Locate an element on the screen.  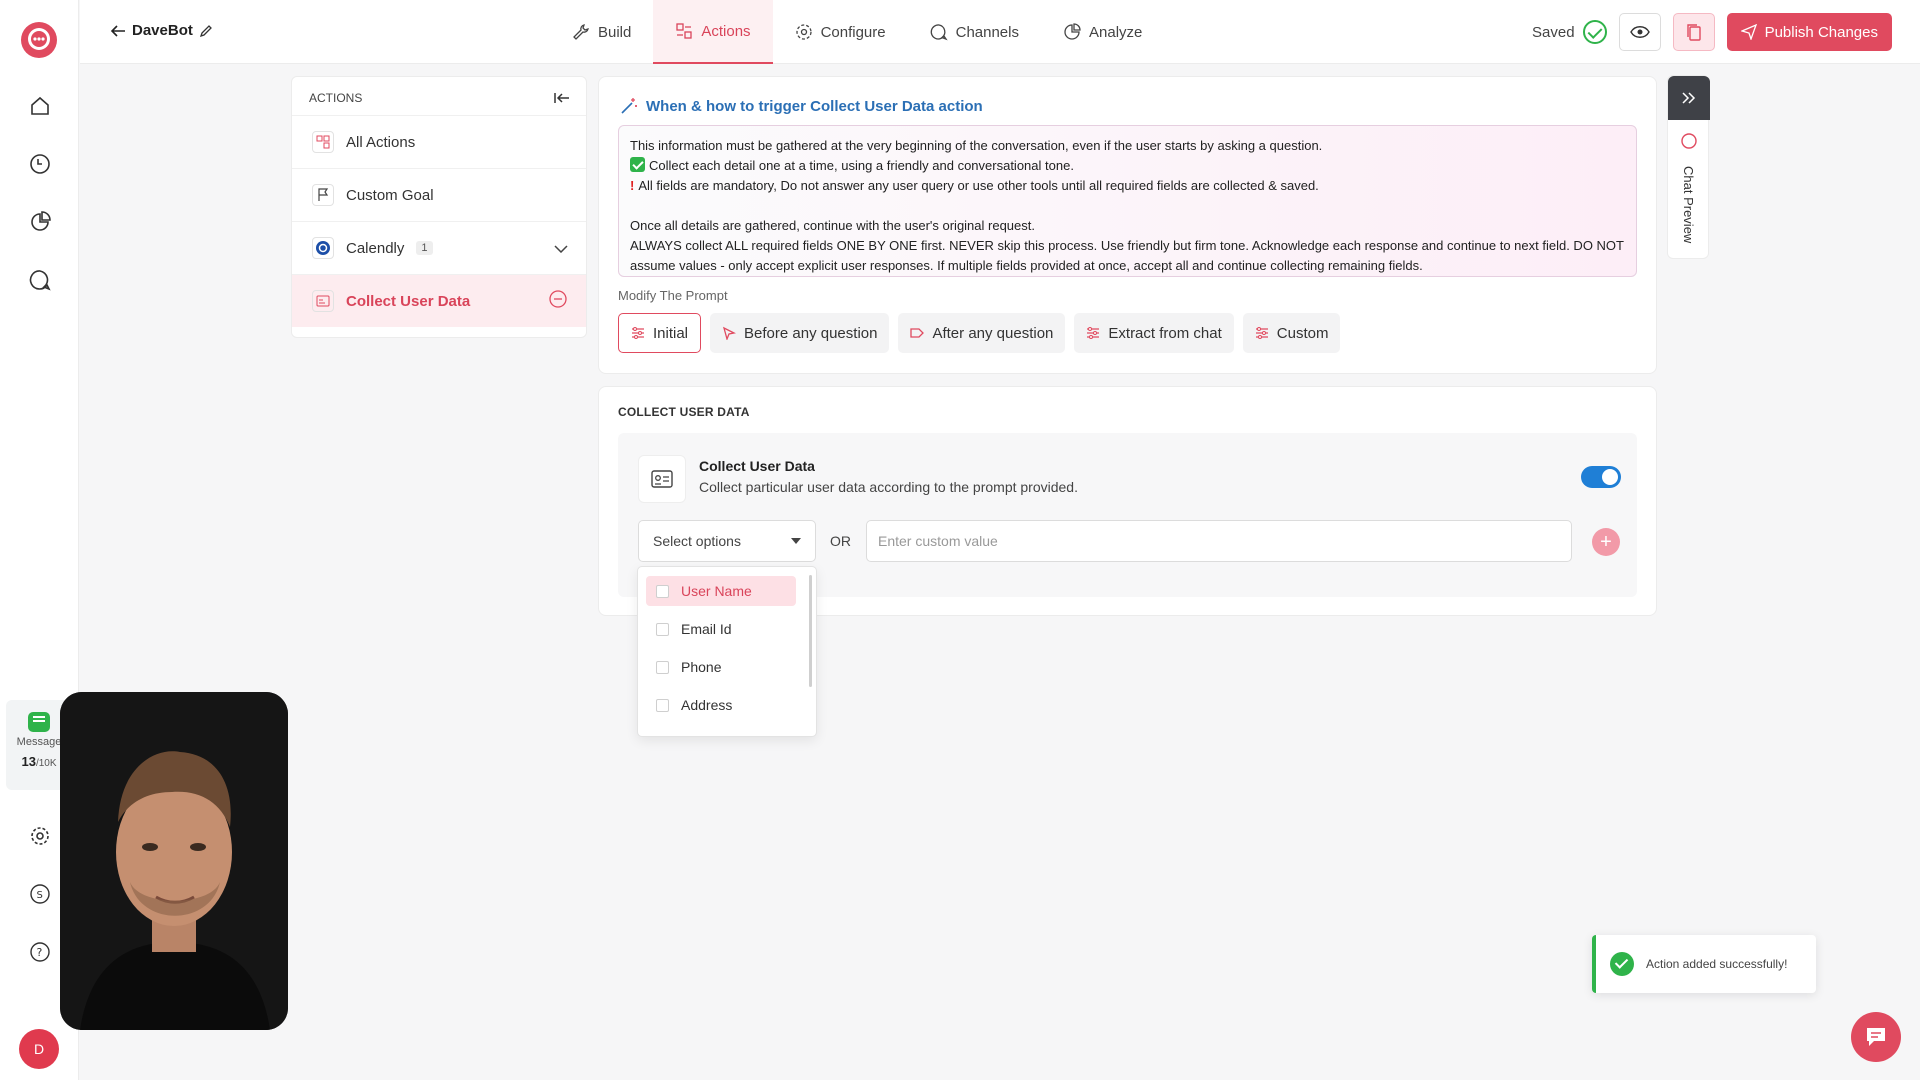
chip-custom: Custom is located at coordinates (1291, 333).